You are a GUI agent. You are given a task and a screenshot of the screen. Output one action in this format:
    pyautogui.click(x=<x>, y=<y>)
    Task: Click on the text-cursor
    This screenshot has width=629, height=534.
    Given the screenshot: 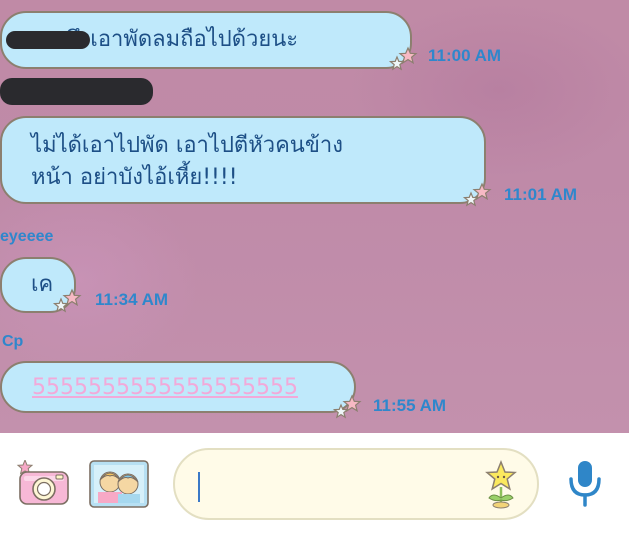 What is the action you would take?
    pyautogui.click(x=199, y=487)
    